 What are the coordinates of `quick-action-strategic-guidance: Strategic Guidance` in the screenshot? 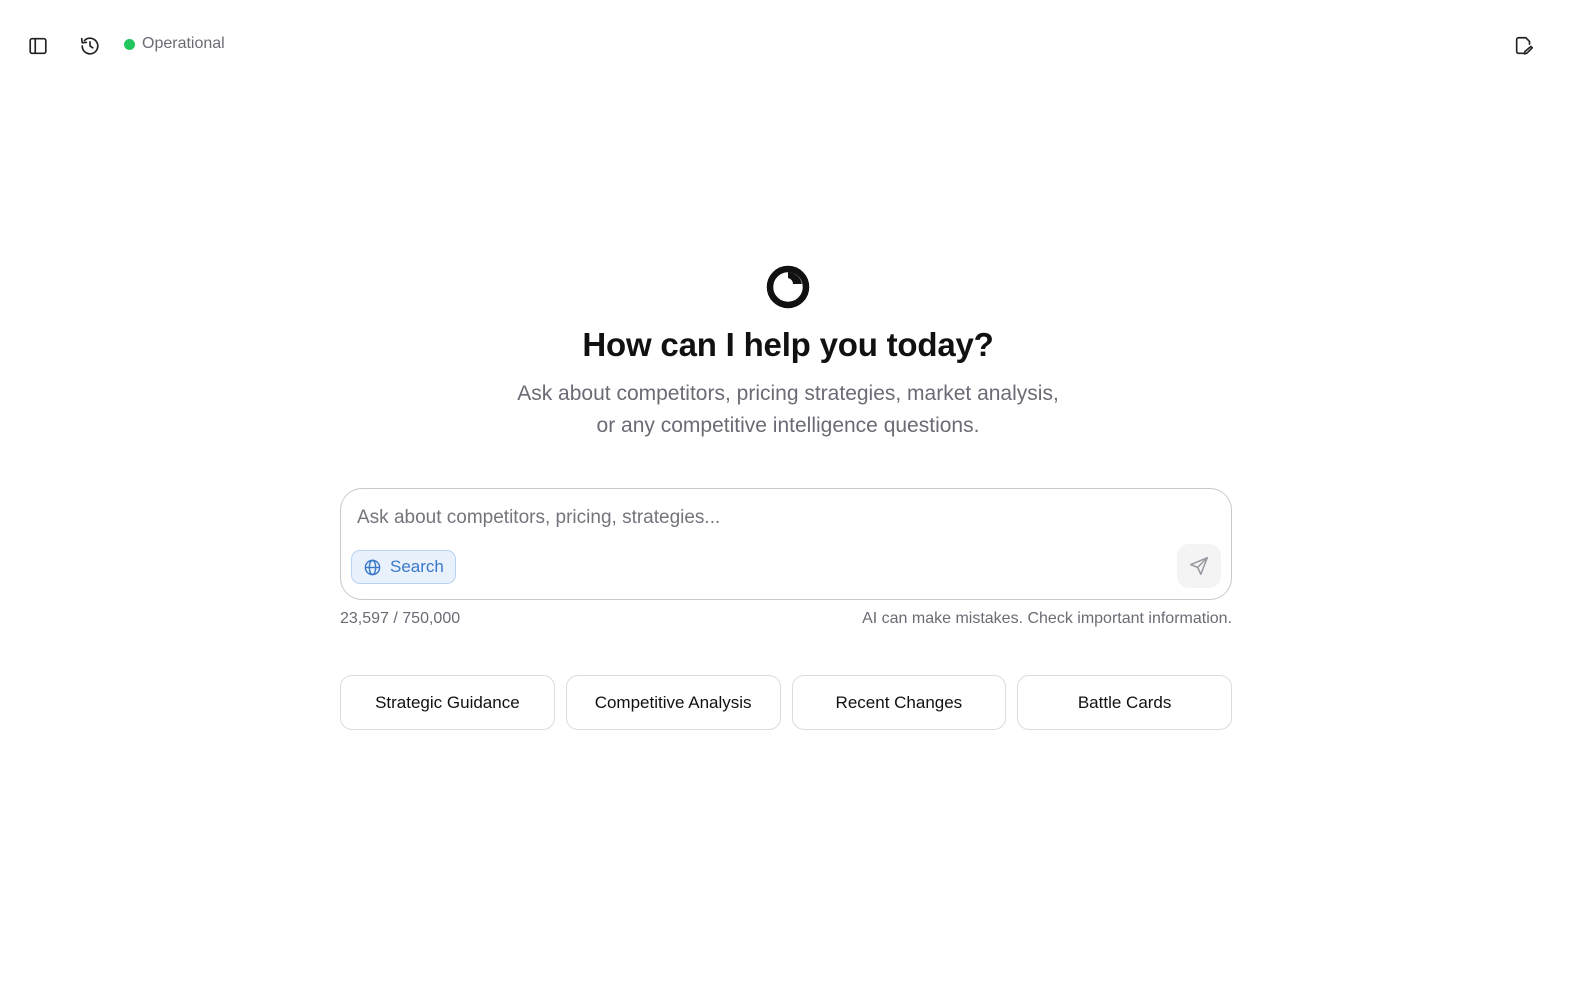 It's located at (447, 702).